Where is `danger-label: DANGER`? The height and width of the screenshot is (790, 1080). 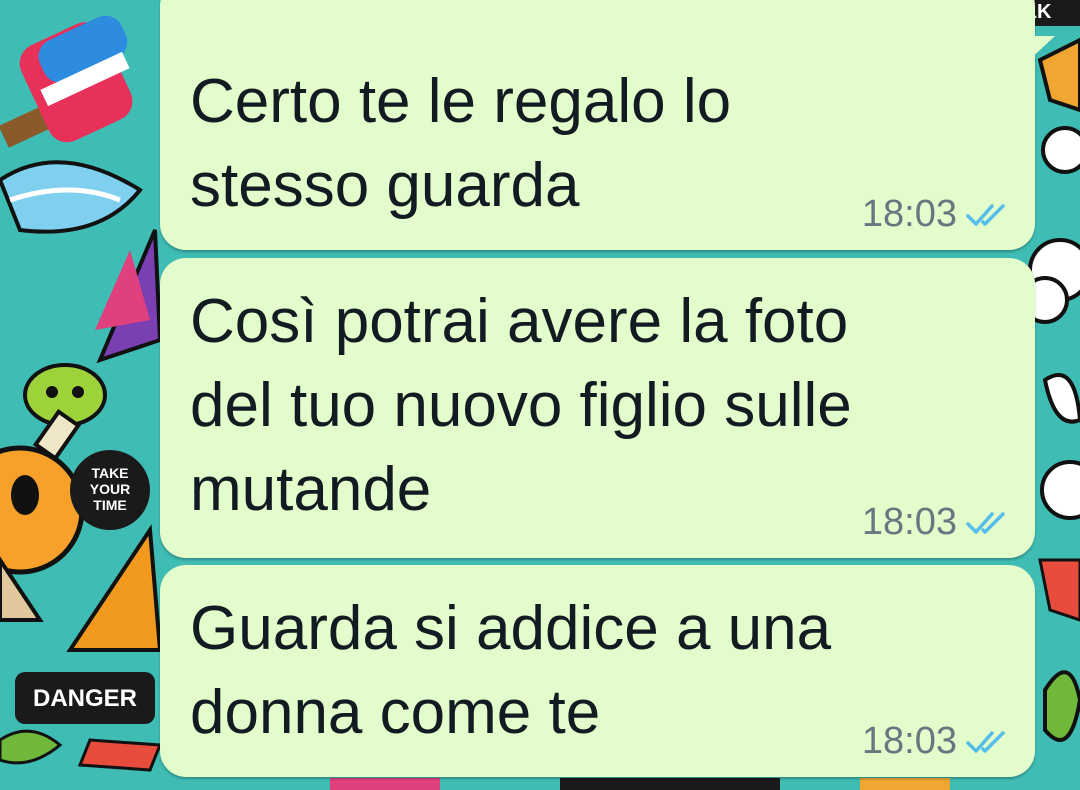 danger-label: DANGER is located at coordinates (85, 698).